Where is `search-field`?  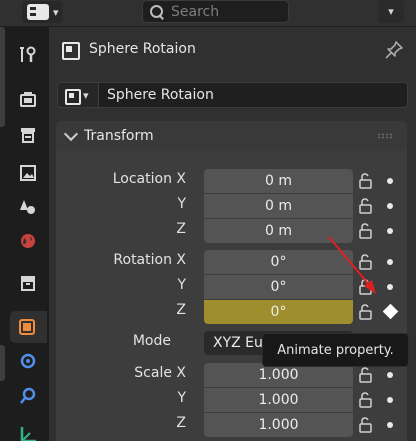
search-field is located at coordinates (215, 11).